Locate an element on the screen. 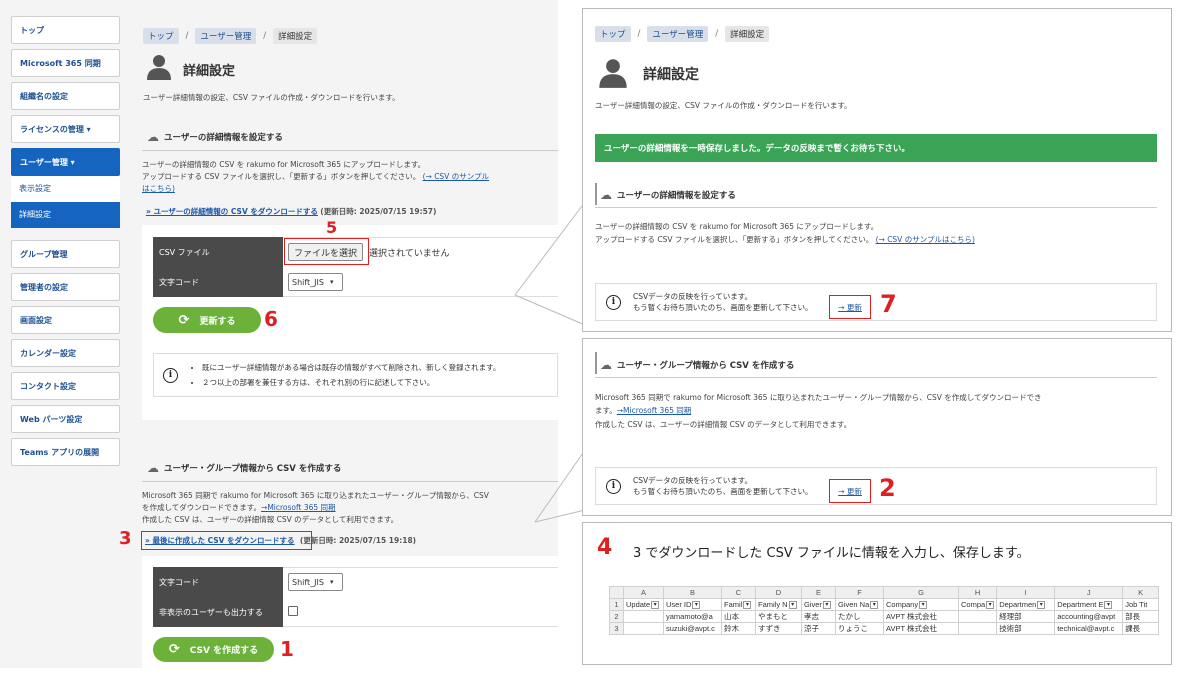 This screenshot has height=677, width=1184. sidebar-item-contact: コンタクト設定 is located at coordinates (65, 386).